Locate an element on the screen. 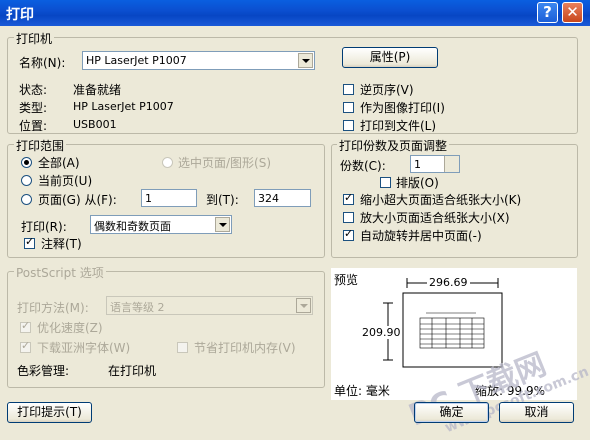 Image resolution: width=590 pixels, height=440 pixels. autorotate-checkbox is located at coordinates (348, 234).